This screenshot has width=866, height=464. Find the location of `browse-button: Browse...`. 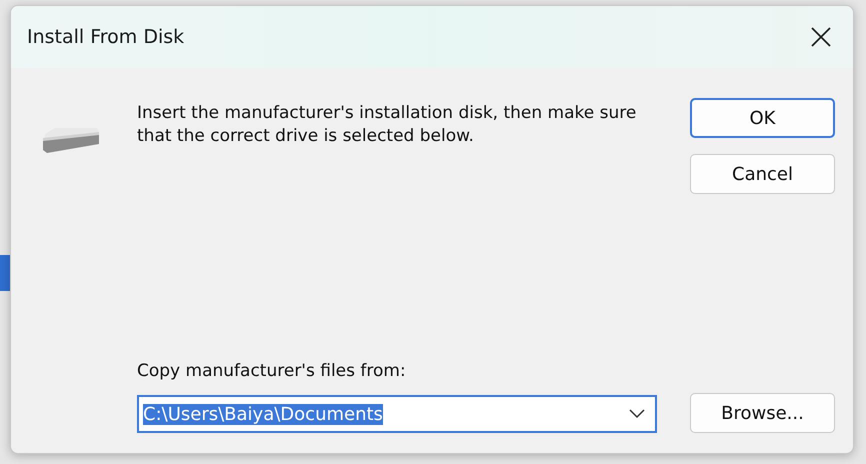

browse-button: Browse... is located at coordinates (762, 413).